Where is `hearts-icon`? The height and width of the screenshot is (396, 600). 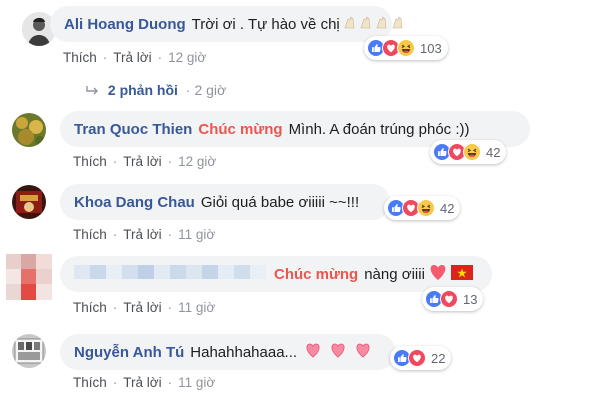
hearts-icon is located at coordinates (339, 352).